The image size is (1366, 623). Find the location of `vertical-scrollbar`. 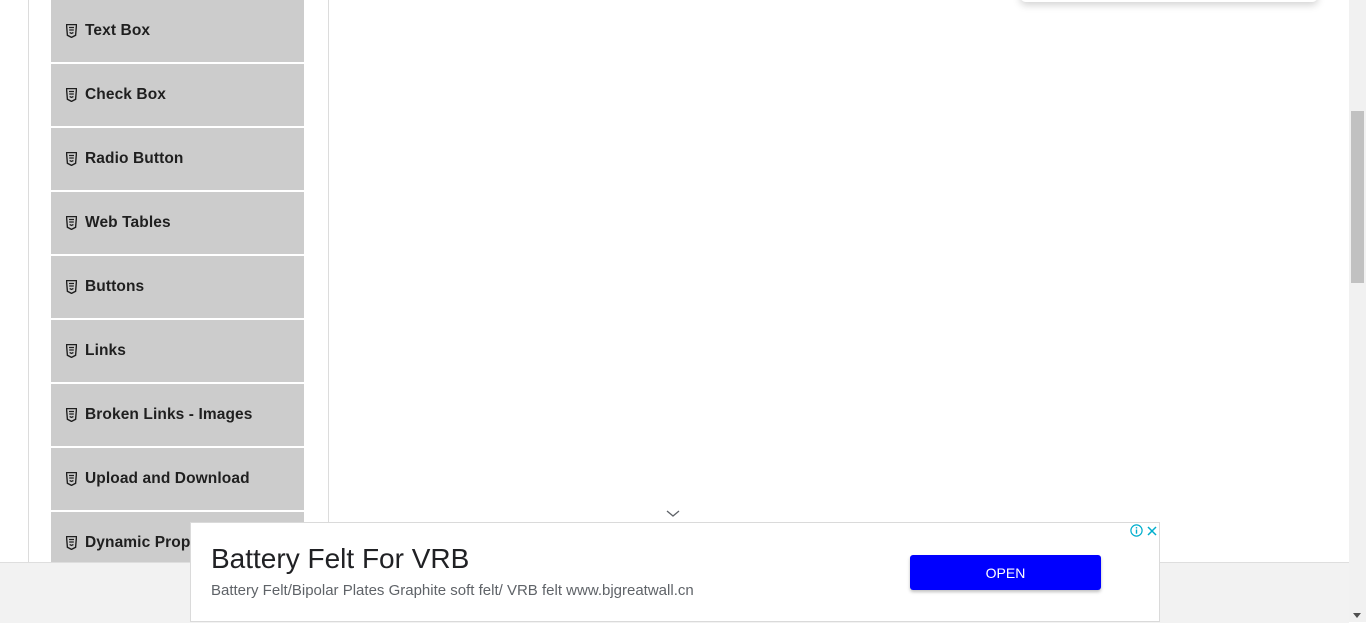

vertical-scrollbar is located at coordinates (1357, 311).